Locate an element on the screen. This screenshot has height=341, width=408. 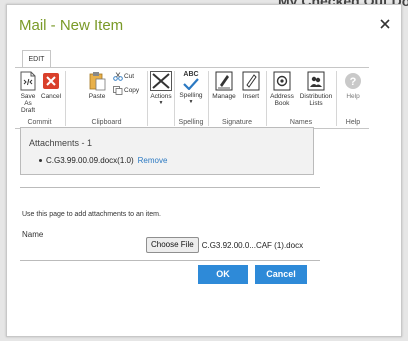
distribution-lists-label-1: Distribution is located at coordinates (316, 96).